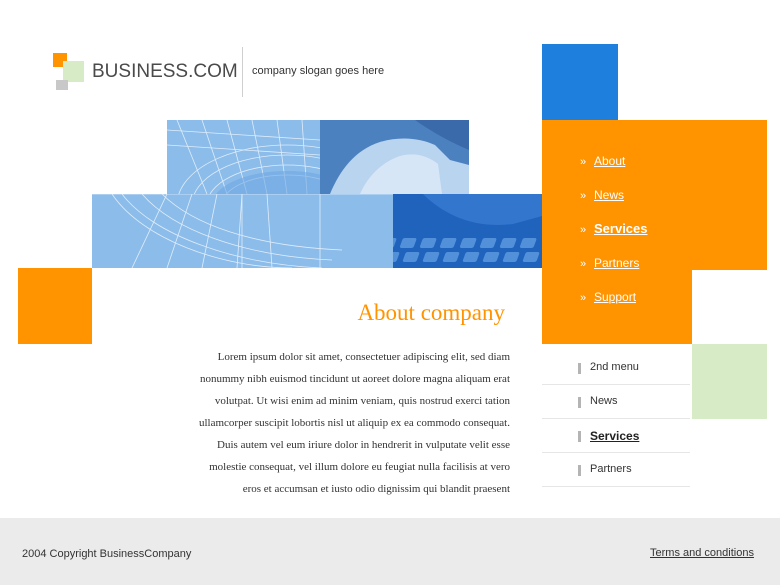 Image resolution: width=780 pixels, height=585 pixels. Describe the element at coordinates (602, 161) in the screenshot. I see `nav-item-about: » About` at that location.